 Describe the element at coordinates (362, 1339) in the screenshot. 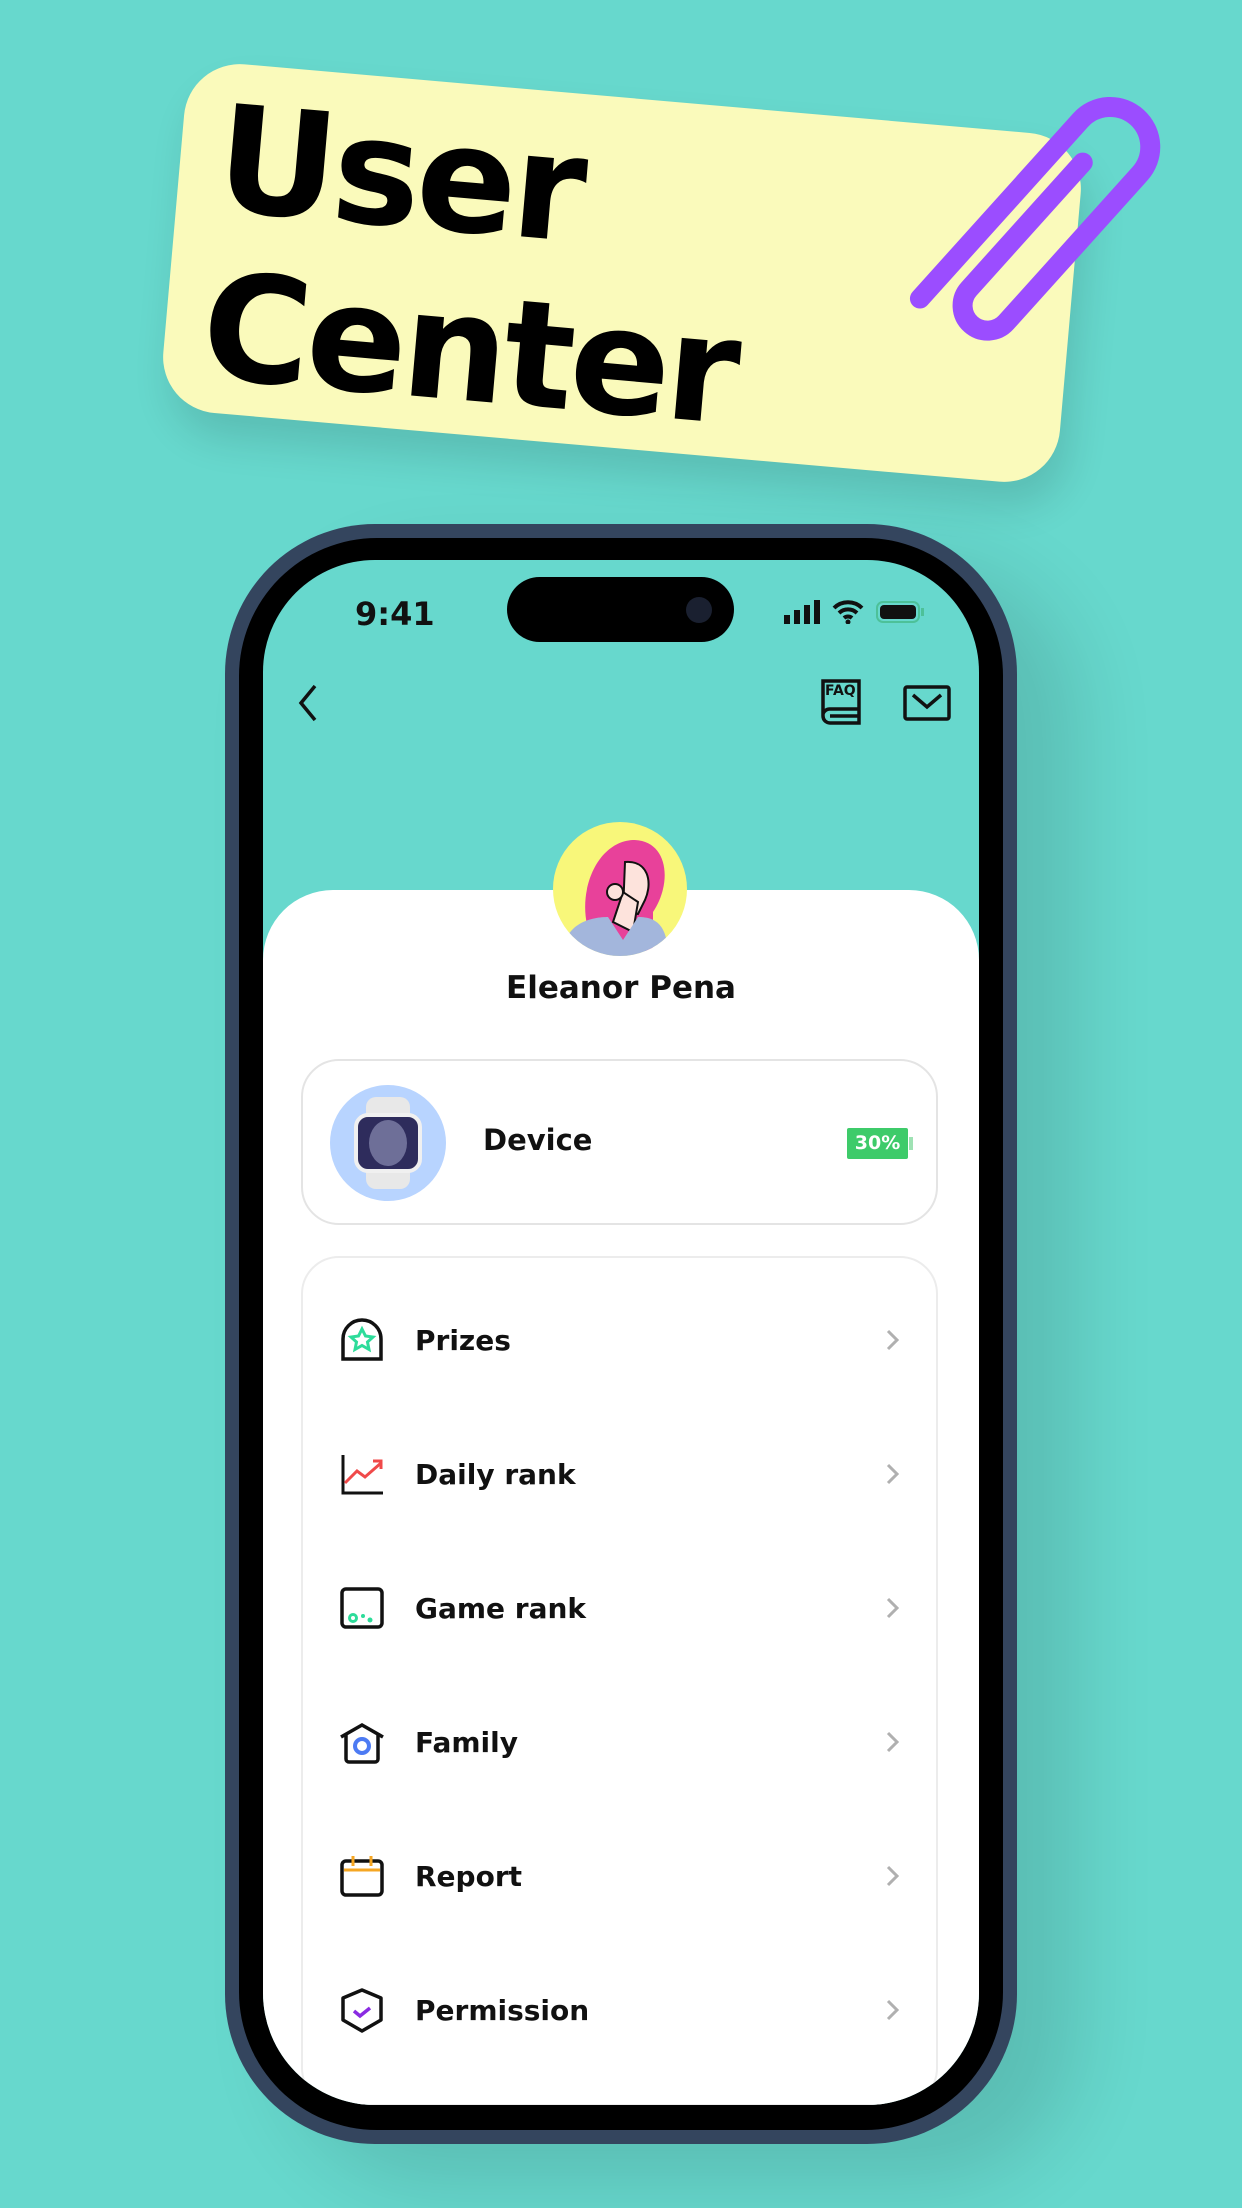

I see `prize-star-icon` at that location.